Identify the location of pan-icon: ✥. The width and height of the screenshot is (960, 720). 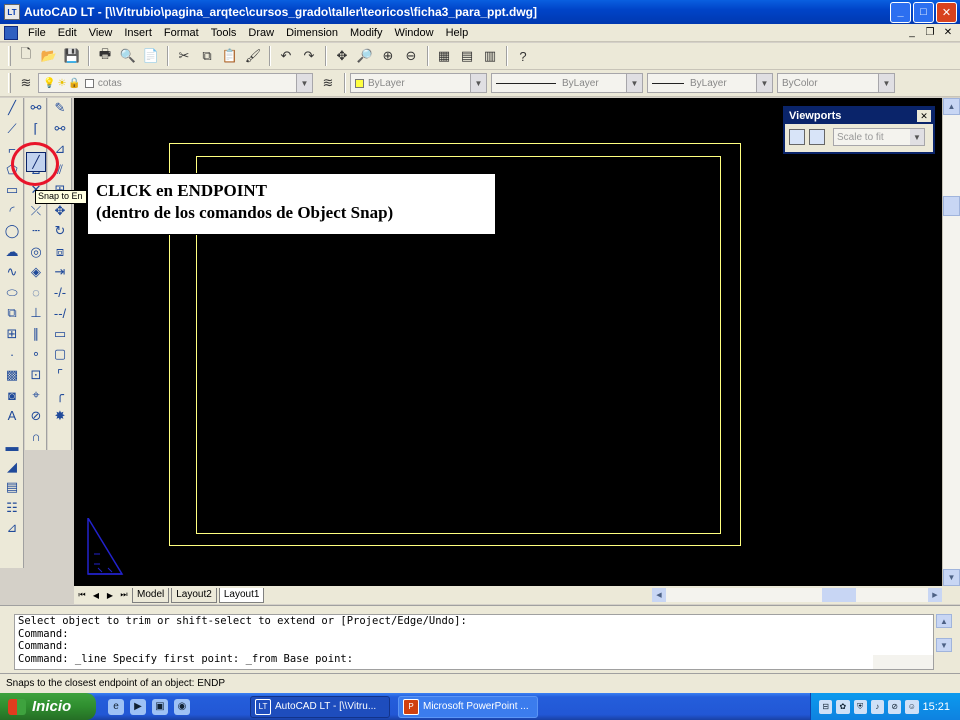
(342, 56).